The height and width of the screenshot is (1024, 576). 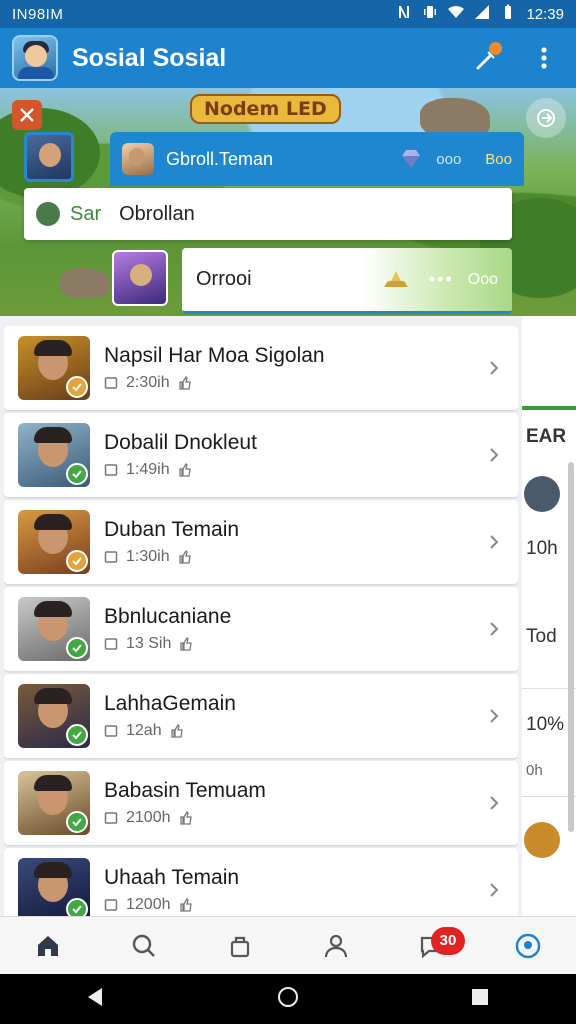 I want to click on home-button, so click(x=288, y=999).